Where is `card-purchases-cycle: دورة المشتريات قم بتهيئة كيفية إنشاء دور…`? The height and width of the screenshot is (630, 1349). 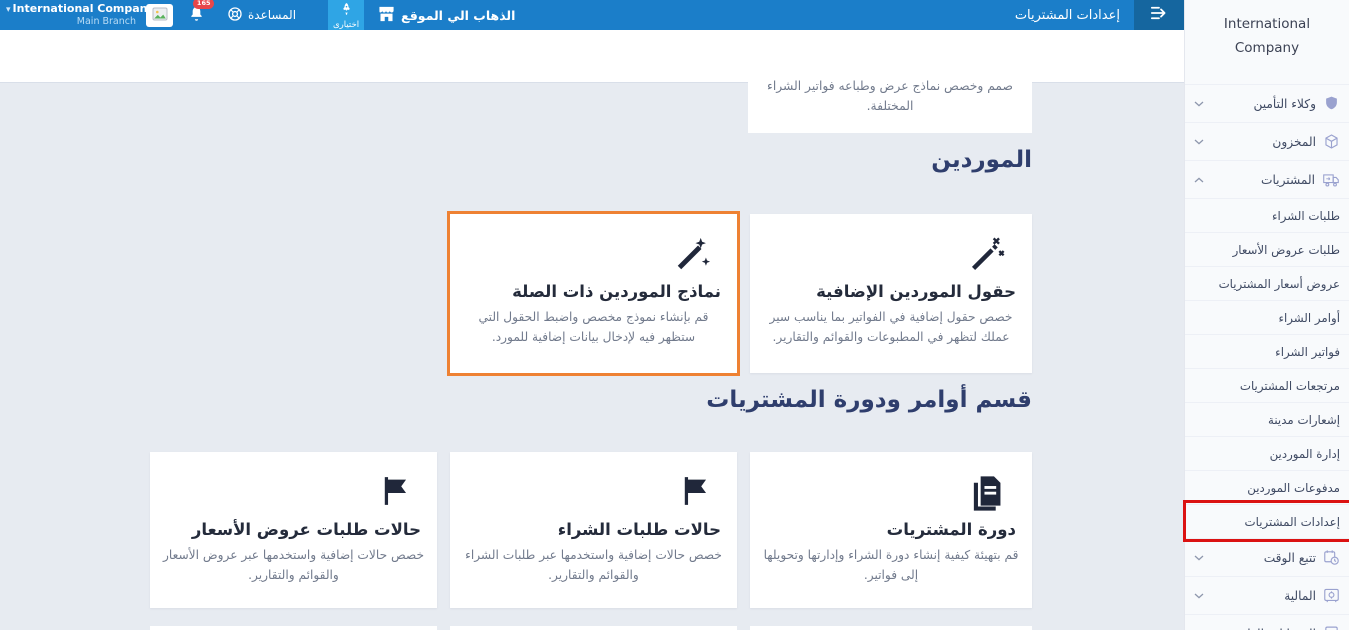
card-purchases-cycle: دورة المشتريات قم بتهيئة كيفية إنشاء دور… is located at coordinates (891, 530).